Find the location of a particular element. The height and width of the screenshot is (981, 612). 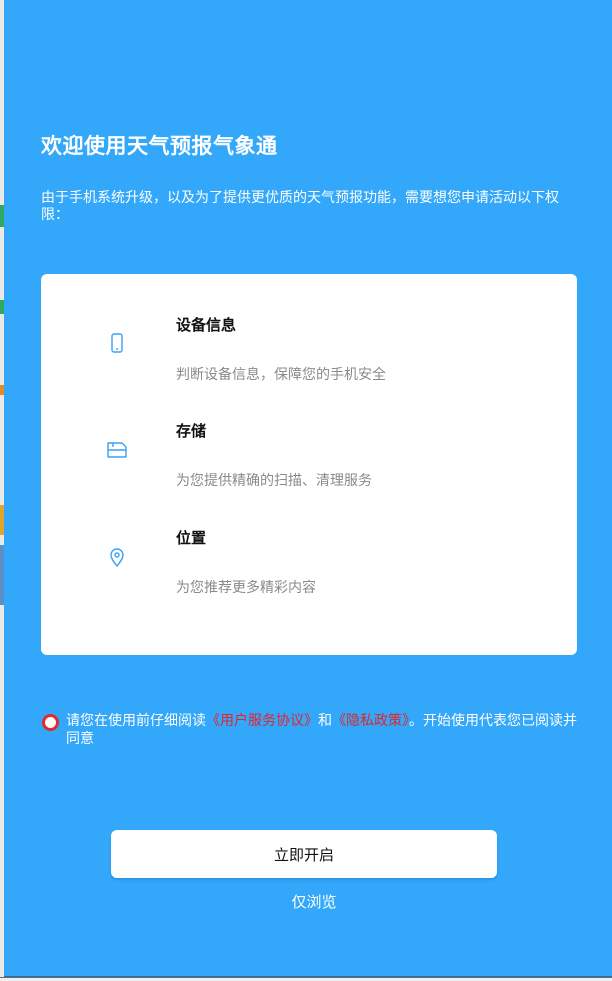

permission-desc: 为您推荐更多精彩内容 is located at coordinates (246, 588).